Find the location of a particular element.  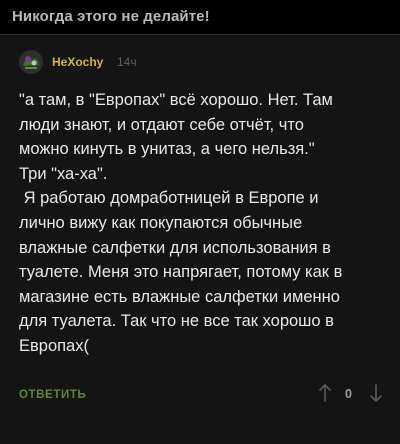

comment-line: можно кинуть в унитаз, а чего нельзя." is located at coordinates (167, 149).